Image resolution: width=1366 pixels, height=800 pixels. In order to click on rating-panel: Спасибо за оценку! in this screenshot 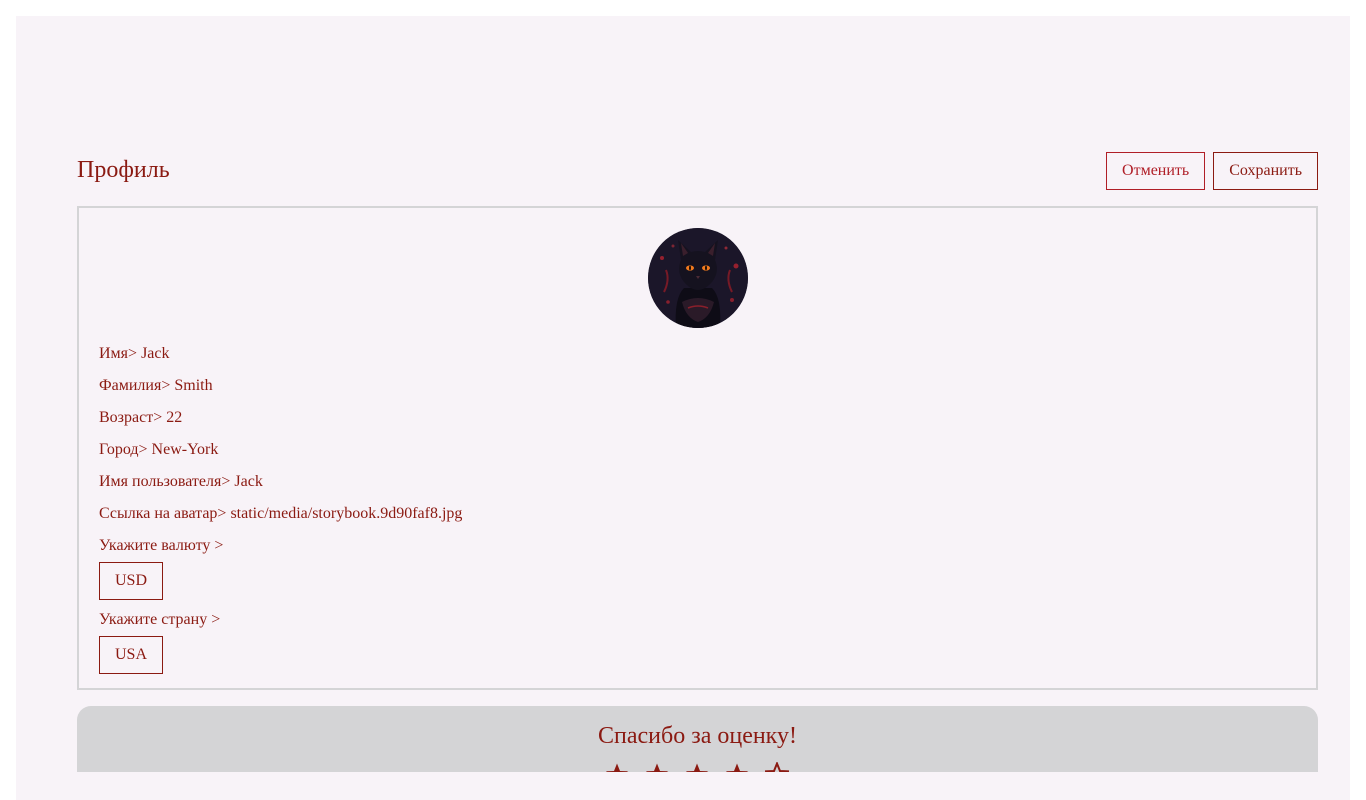, I will do `click(697, 739)`.